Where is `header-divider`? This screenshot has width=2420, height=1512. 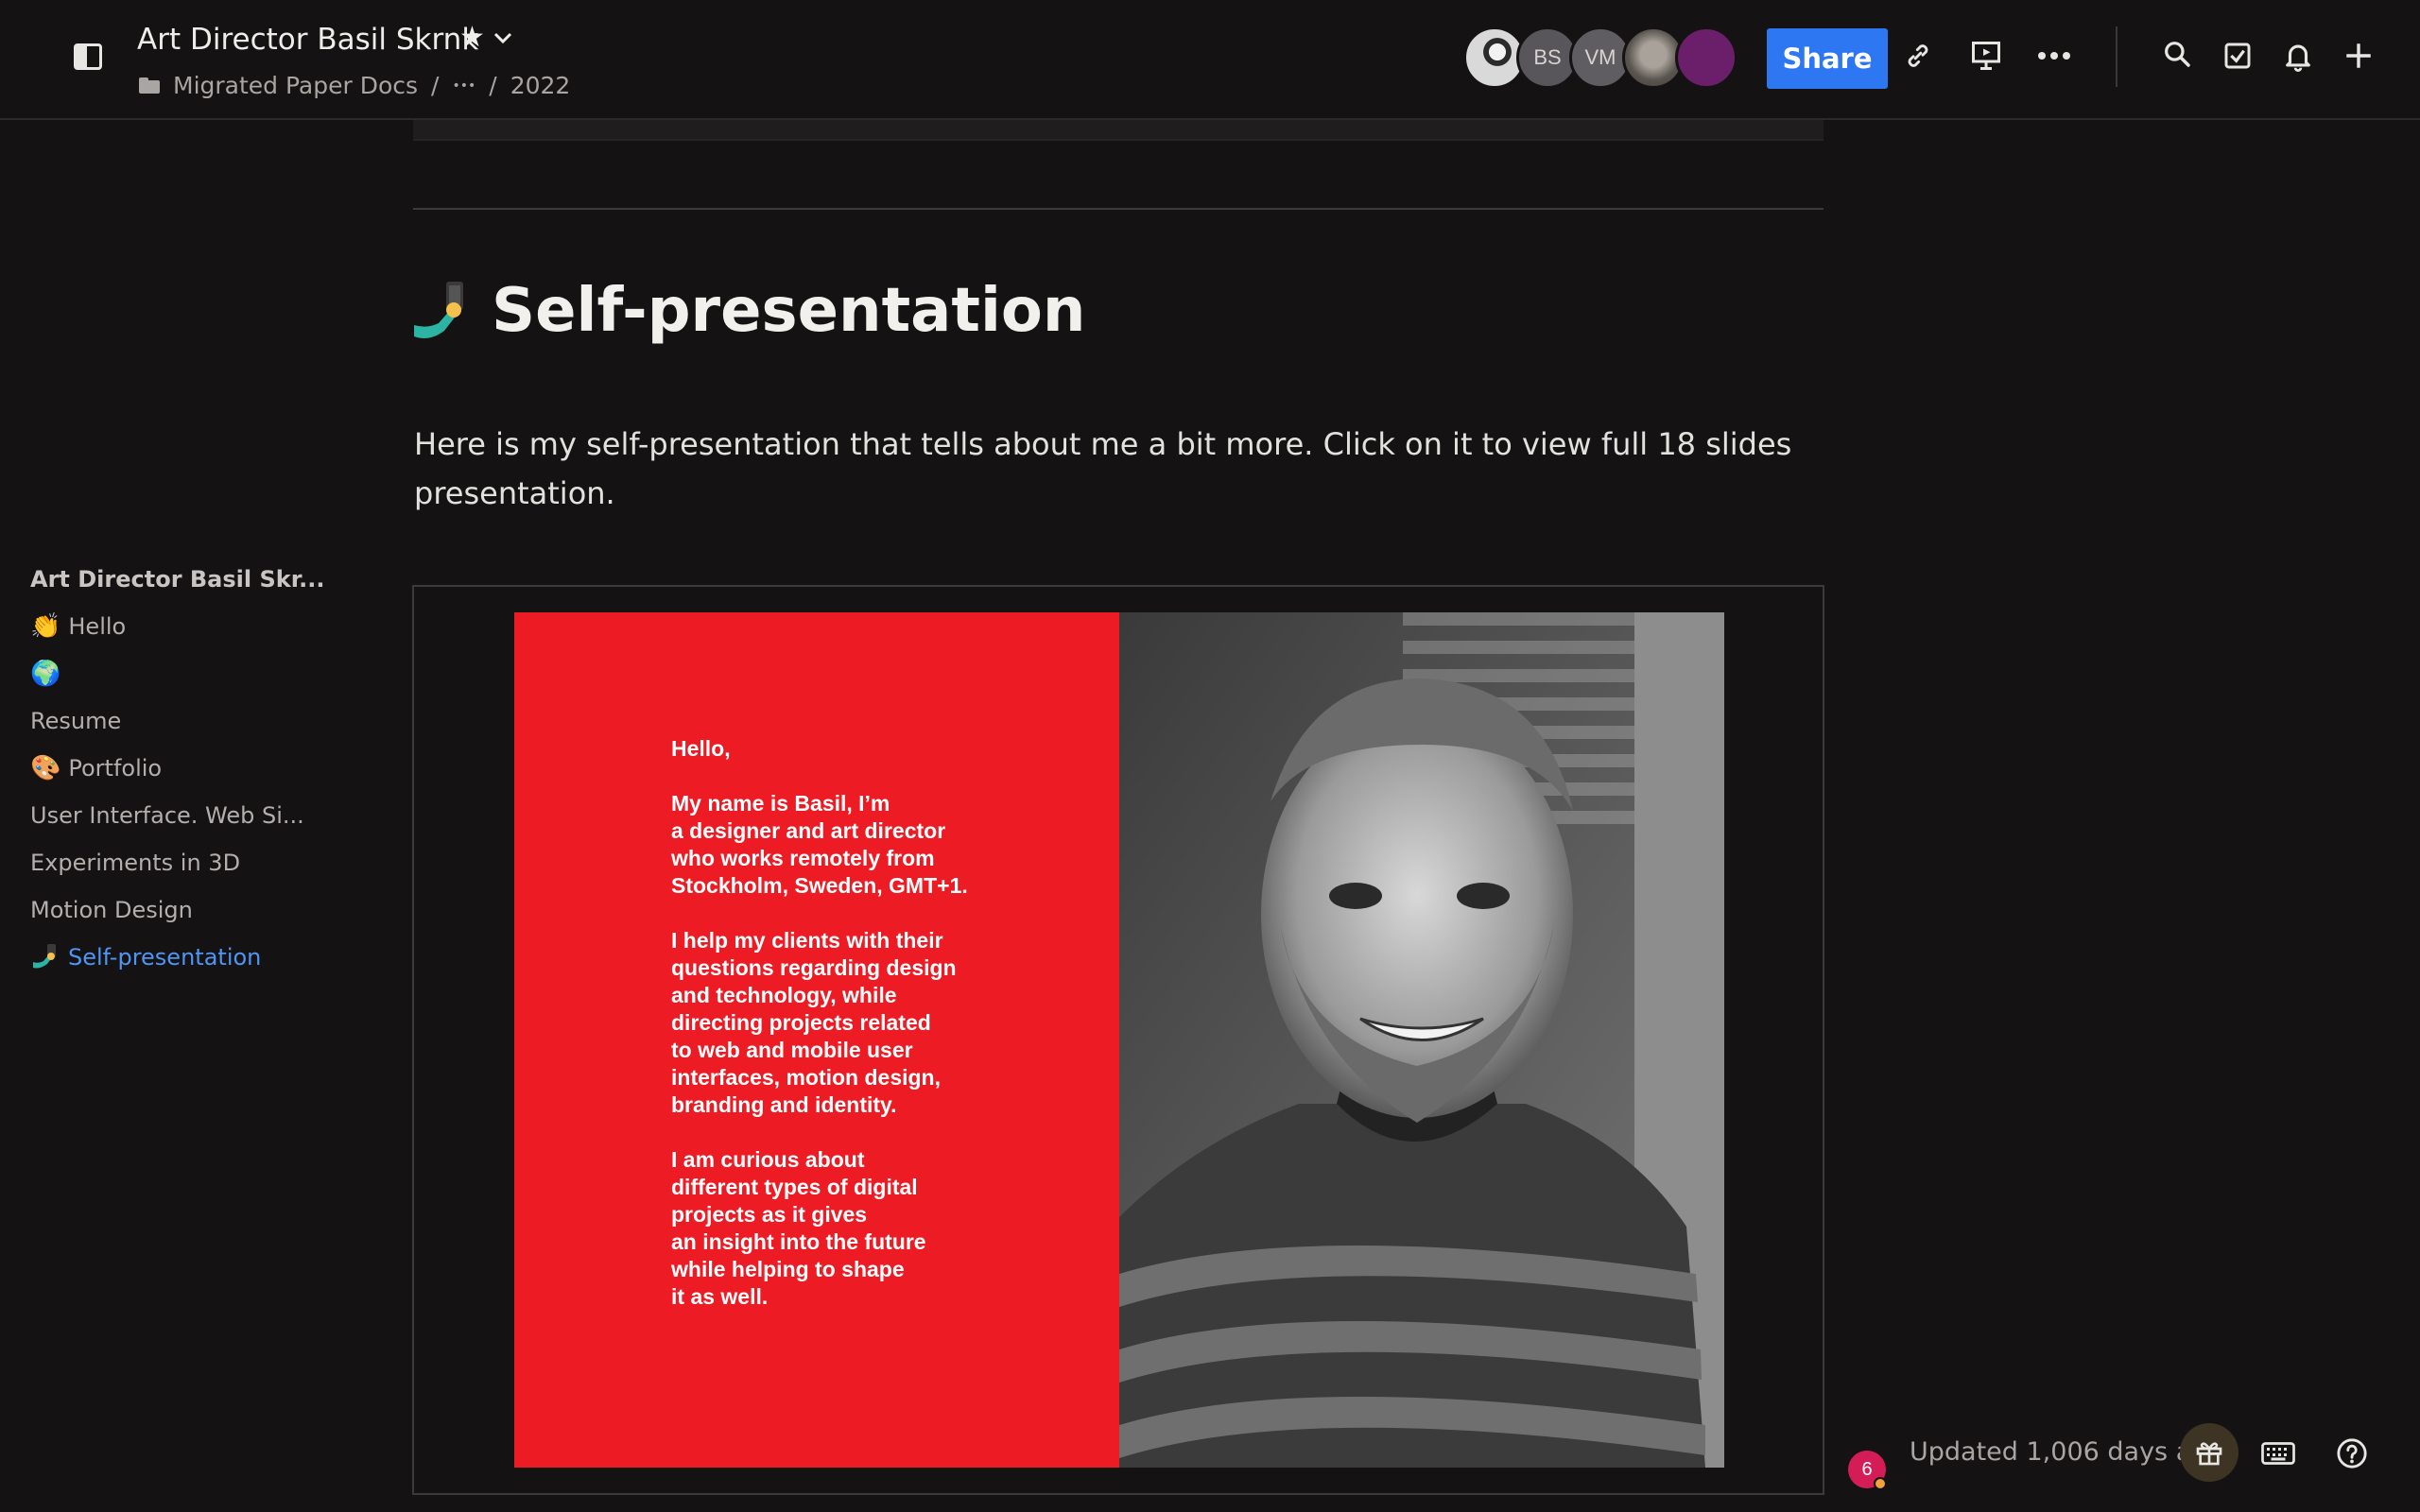 header-divider is located at coordinates (2117, 56).